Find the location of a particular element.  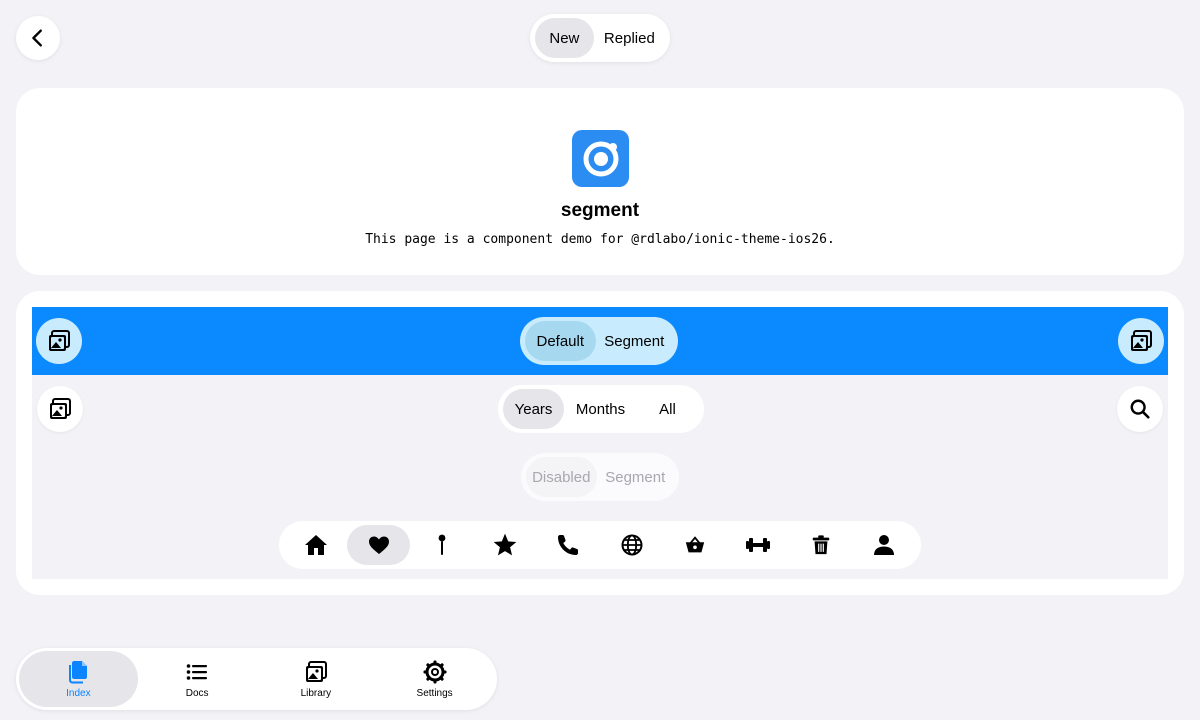

pin-icon is located at coordinates (442, 545).